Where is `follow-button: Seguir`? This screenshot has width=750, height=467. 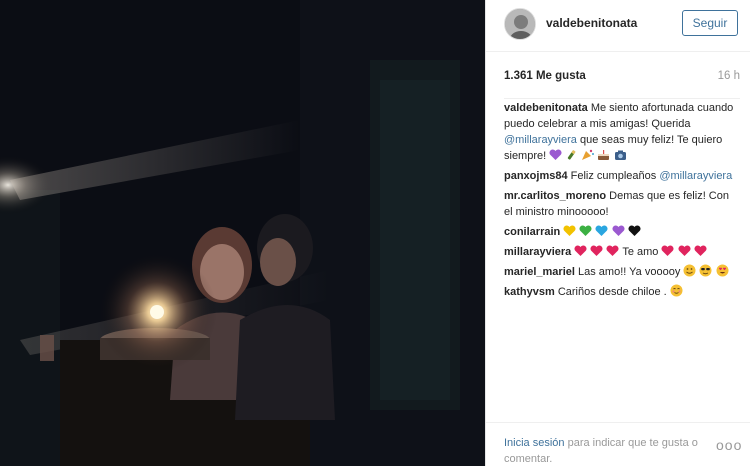 follow-button: Seguir is located at coordinates (710, 23).